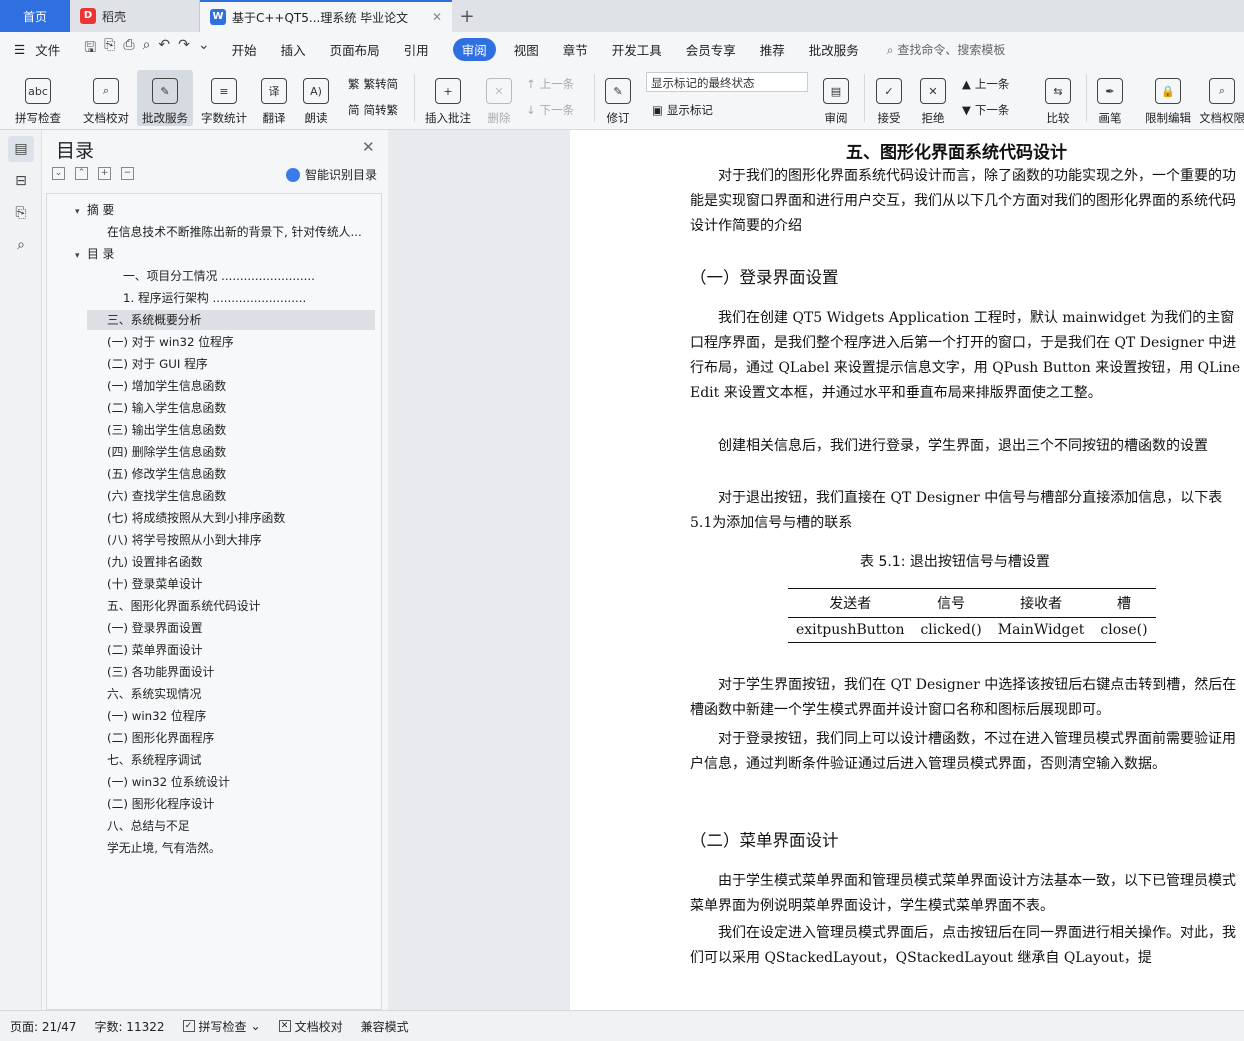 Image resolution: width=1244 pixels, height=1041 pixels. What do you see at coordinates (128, 49) in the screenshot?
I see `print-icon: ⎙` at bounding box center [128, 49].